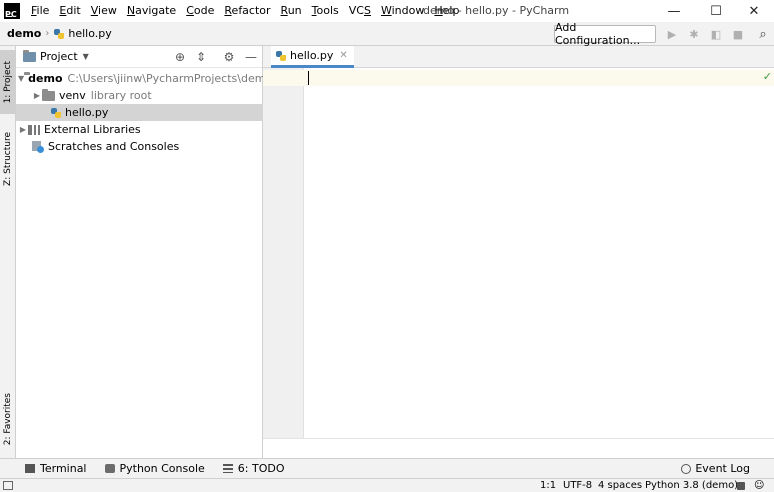 This screenshot has height=492, width=774. Describe the element at coordinates (754, 11) in the screenshot. I see `close-window-button: ✕` at that location.